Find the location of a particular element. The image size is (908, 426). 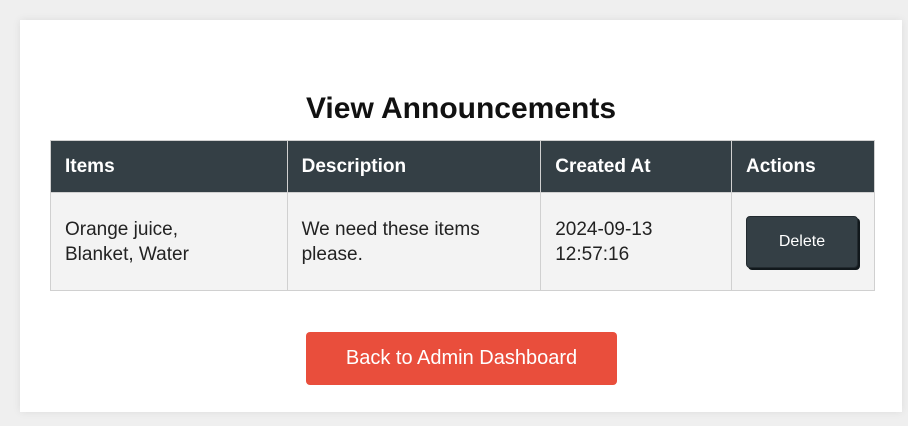

items-text: Orange juice, Blanket, Water is located at coordinates (127, 241).